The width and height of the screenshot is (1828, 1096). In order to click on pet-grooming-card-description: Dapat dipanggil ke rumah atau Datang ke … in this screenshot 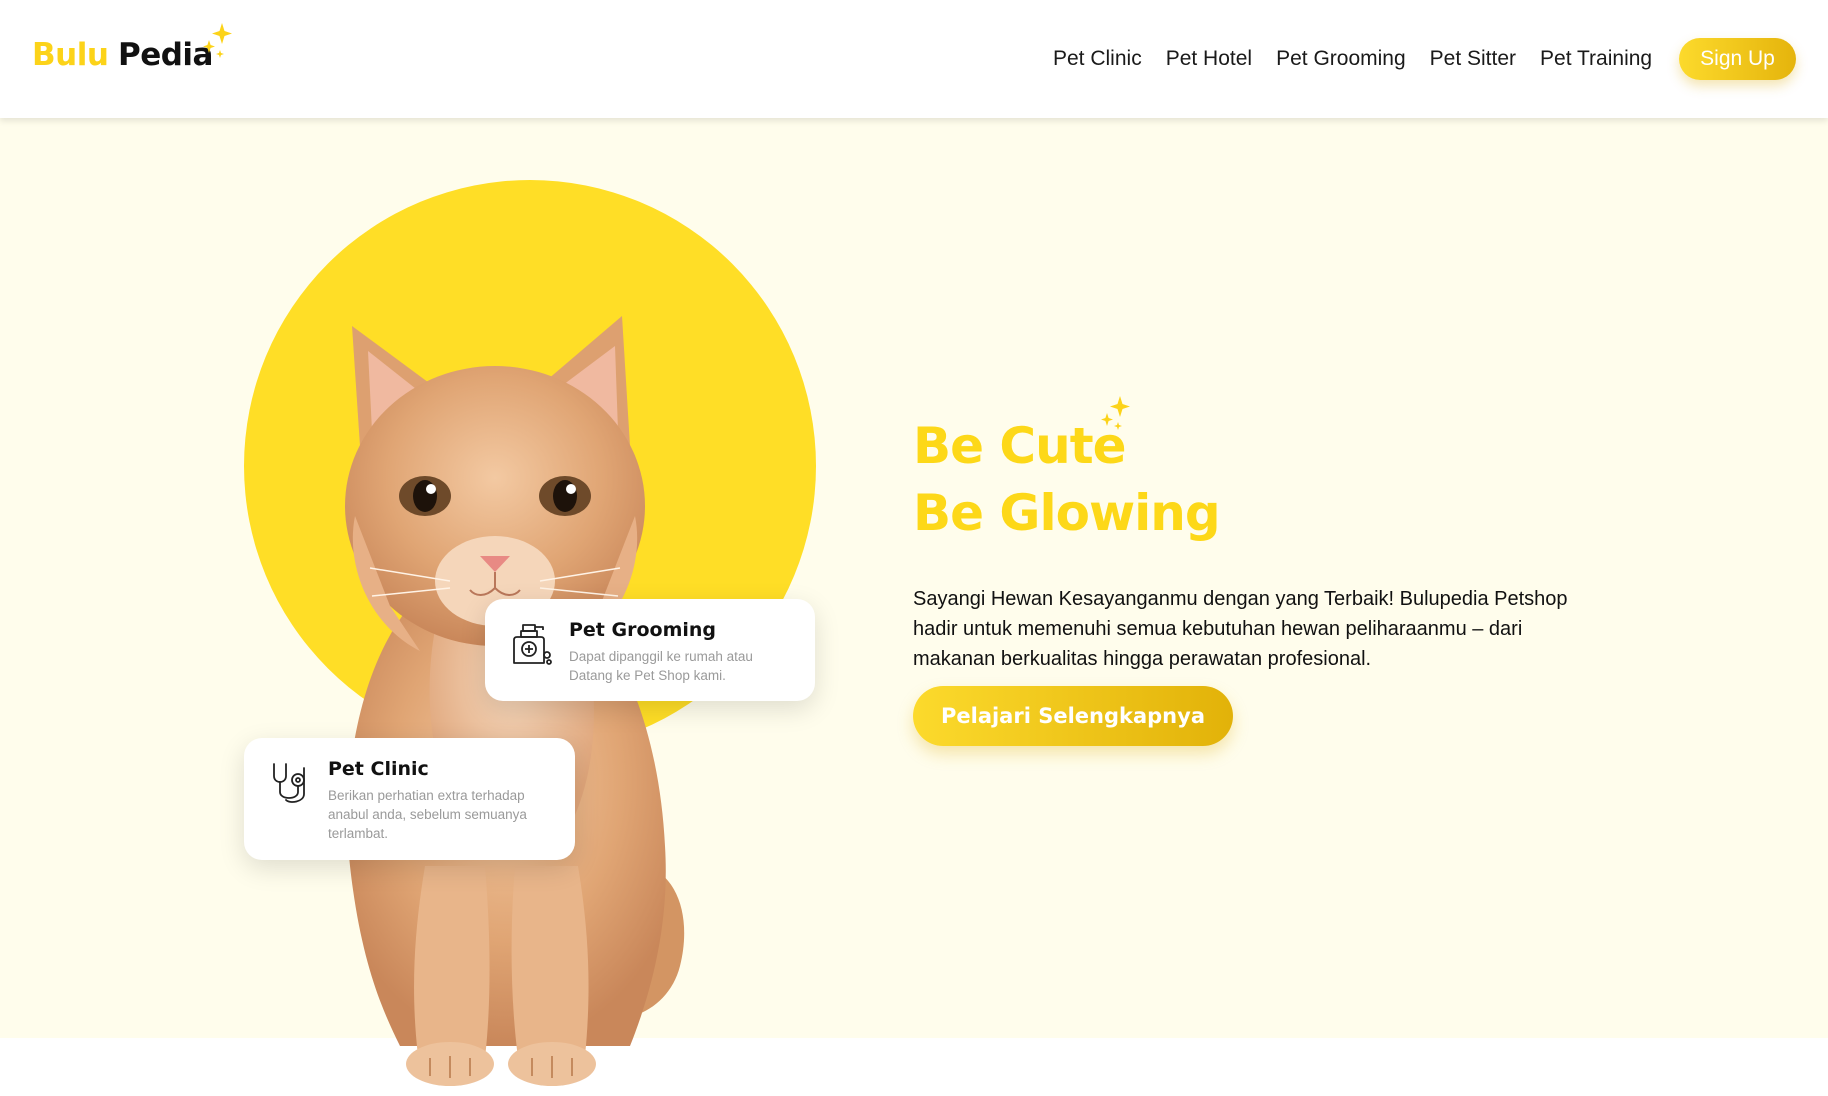, I will do `click(661, 666)`.